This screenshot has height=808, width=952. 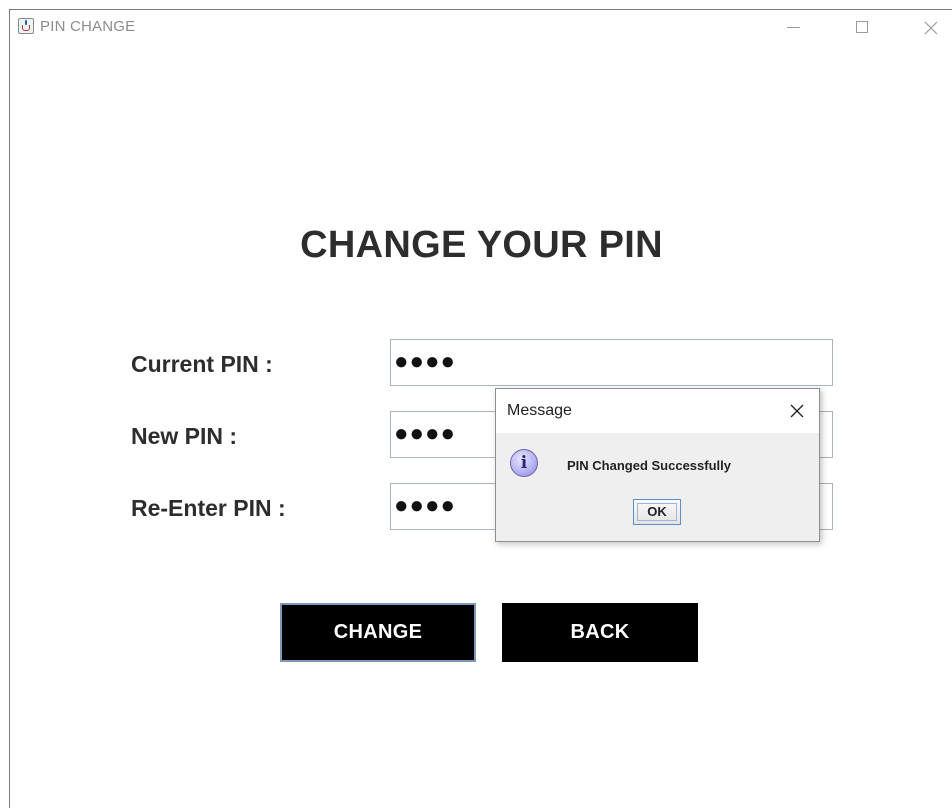 What do you see at coordinates (863, 27) in the screenshot?
I see `maximize-button` at bounding box center [863, 27].